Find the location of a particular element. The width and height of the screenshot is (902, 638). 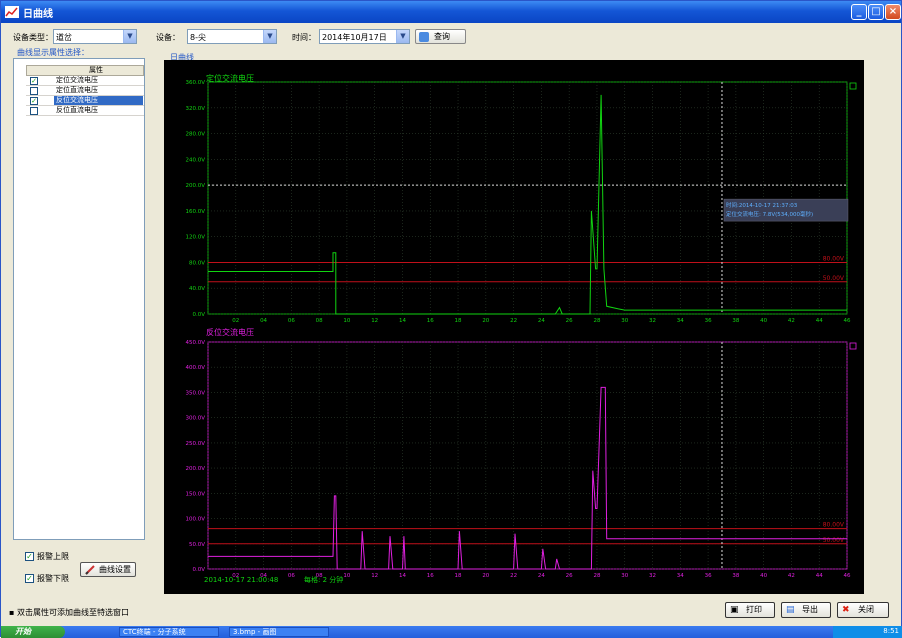

property-row: ✓ 反位交流电压 is located at coordinates (85, 101).